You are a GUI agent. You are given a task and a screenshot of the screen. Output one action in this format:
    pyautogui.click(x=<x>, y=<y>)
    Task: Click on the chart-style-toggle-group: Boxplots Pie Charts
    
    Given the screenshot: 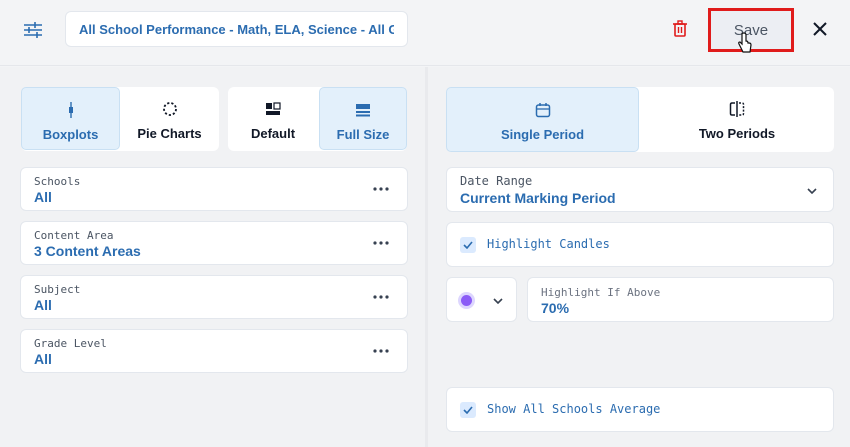 What is the action you would take?
    pyautogui.click(x=120, y=119)
    